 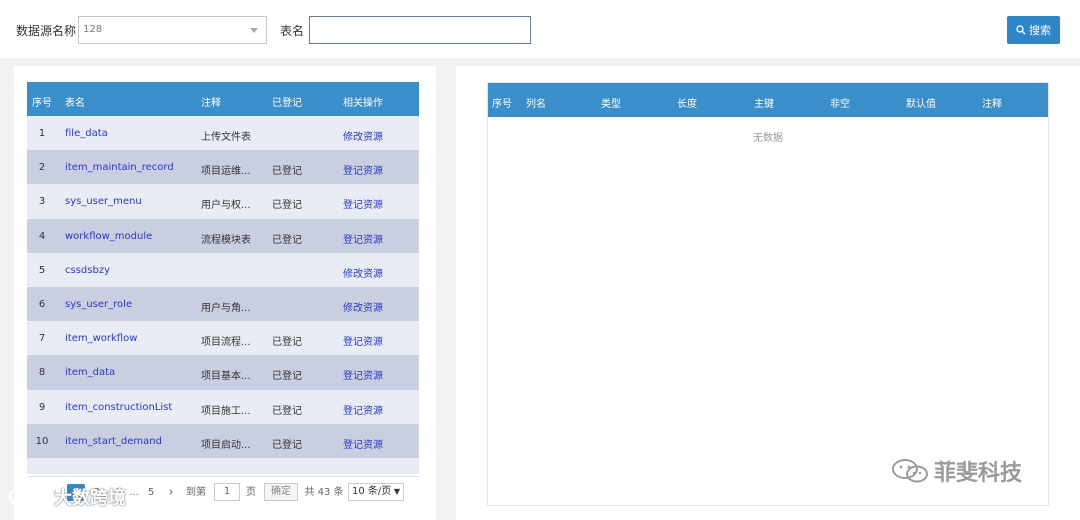 I want to click on table-row: 2 item_maintain_record 项目运维... 已登记 登记资源, so click(x=223, y=167).